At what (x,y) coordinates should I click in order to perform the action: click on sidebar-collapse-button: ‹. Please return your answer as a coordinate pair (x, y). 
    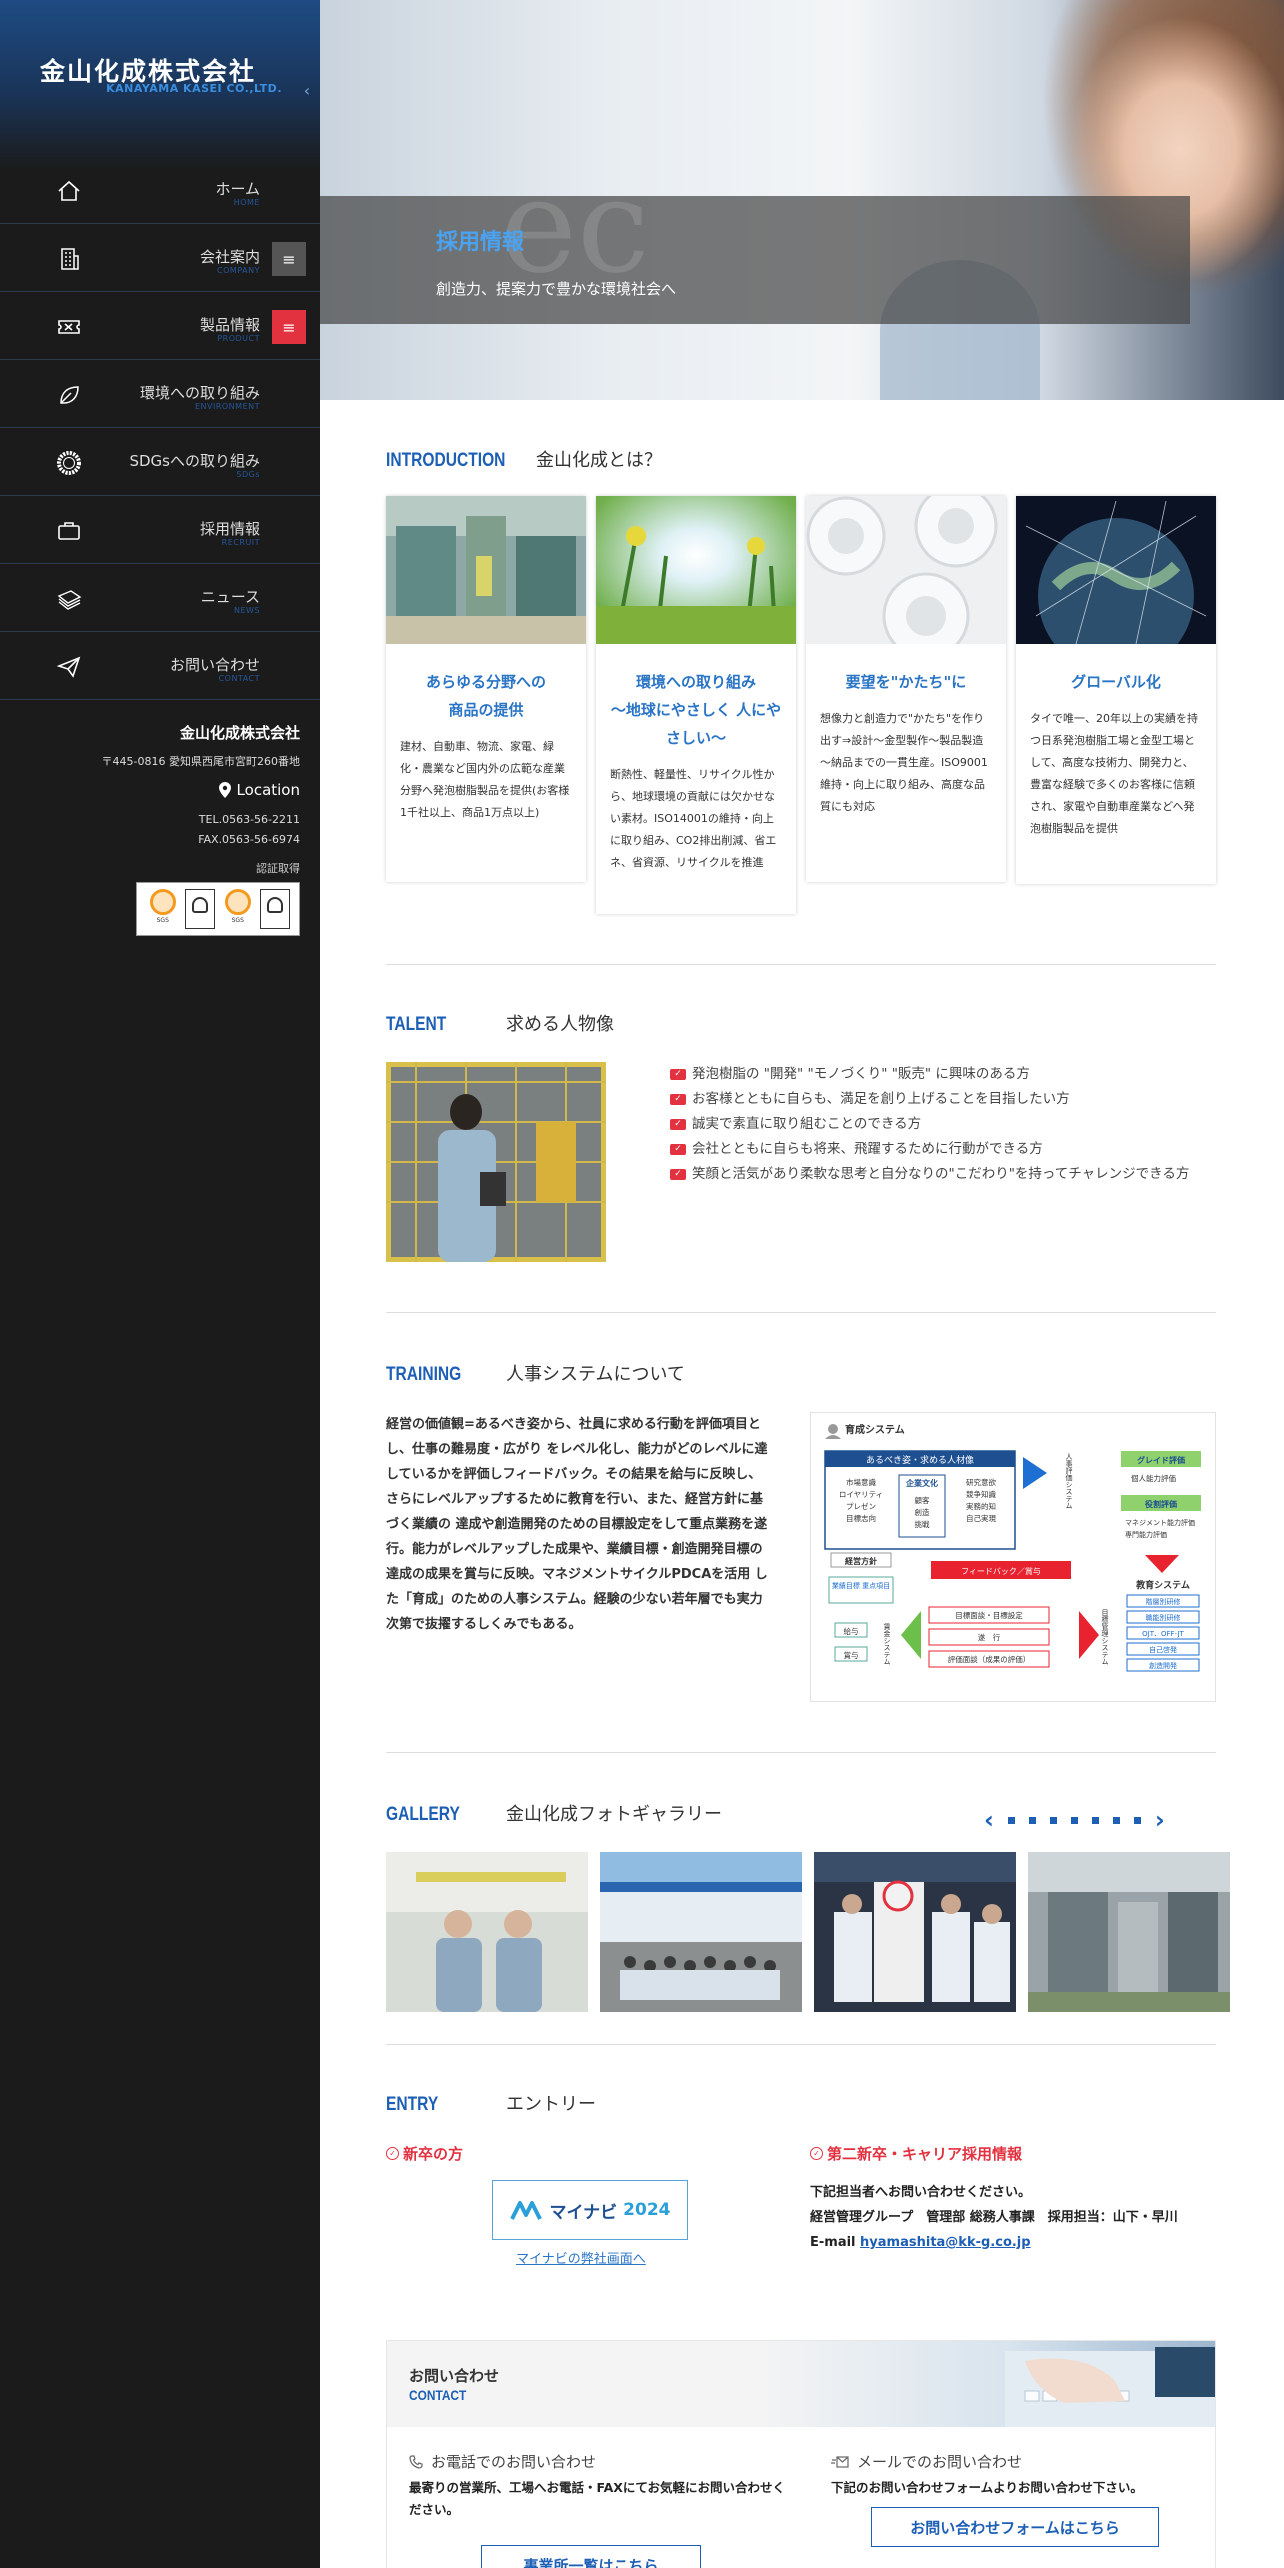
    Looking at the image, I should click on (307, 91).